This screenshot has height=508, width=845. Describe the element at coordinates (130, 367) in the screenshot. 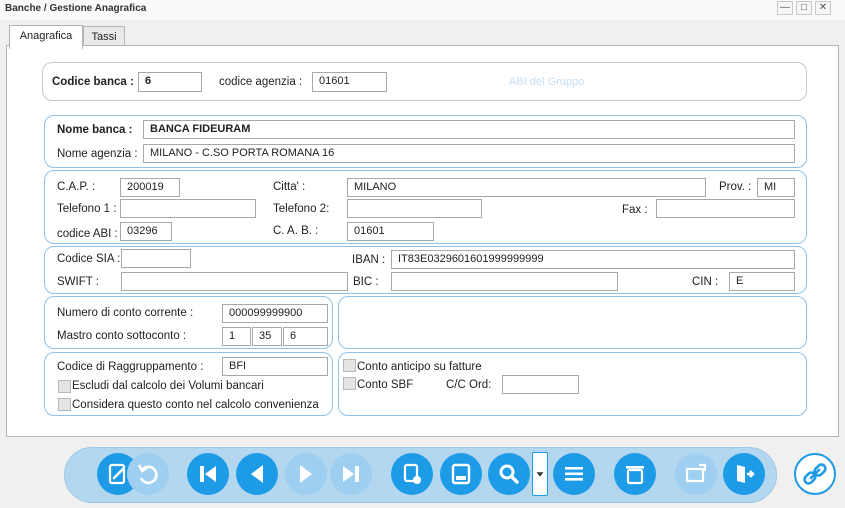

I see `raggruppamento-label: Codice di Raggruppamento :` at that location.